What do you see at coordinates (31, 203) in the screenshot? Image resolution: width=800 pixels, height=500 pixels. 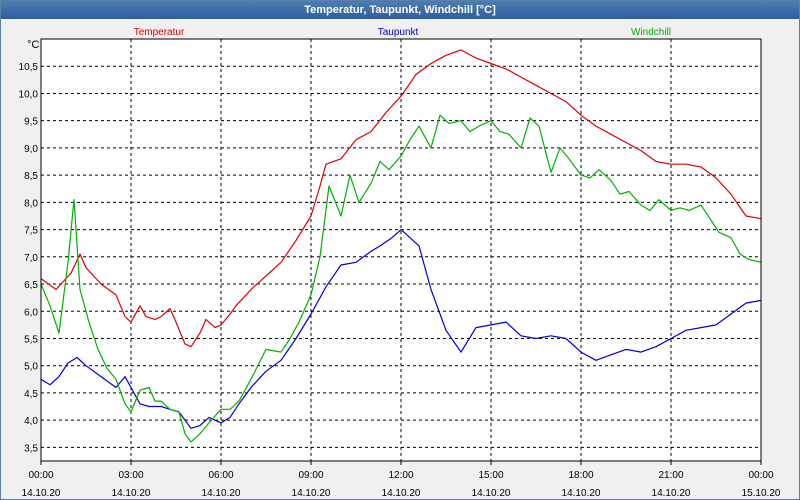 I see `y-tick-label: 8,0` at bounding box center [31, 203].